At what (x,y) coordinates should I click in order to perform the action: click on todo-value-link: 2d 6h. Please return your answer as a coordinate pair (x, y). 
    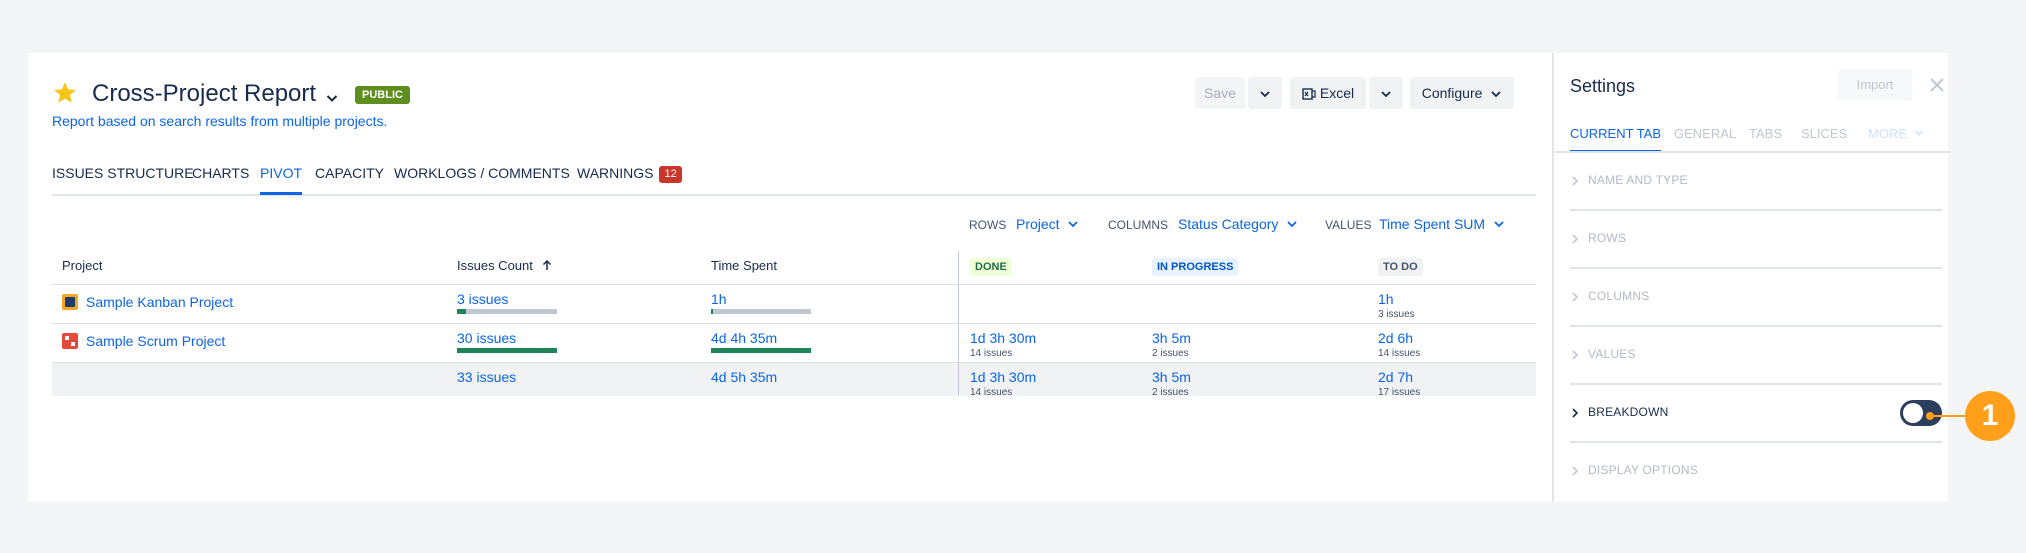
    Looking at the image, I should click on (1395, 338).